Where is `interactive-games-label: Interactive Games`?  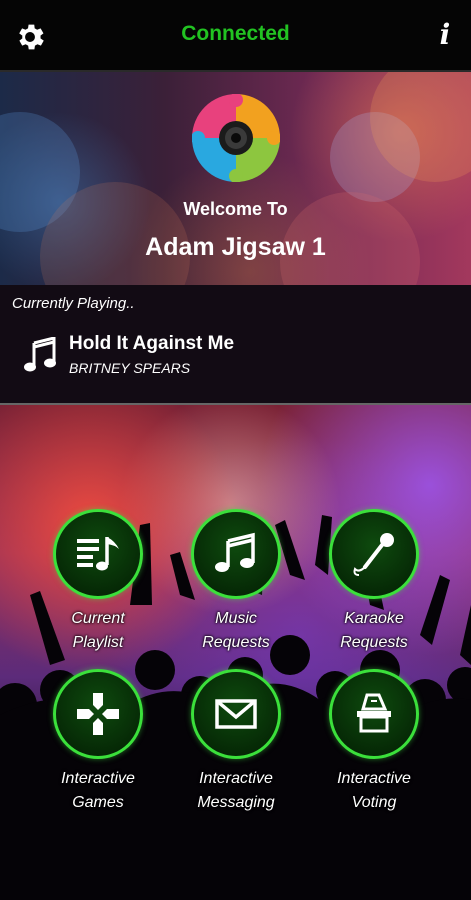 interactive-games-label: Interactive Games is located at coordinates (98, 791).